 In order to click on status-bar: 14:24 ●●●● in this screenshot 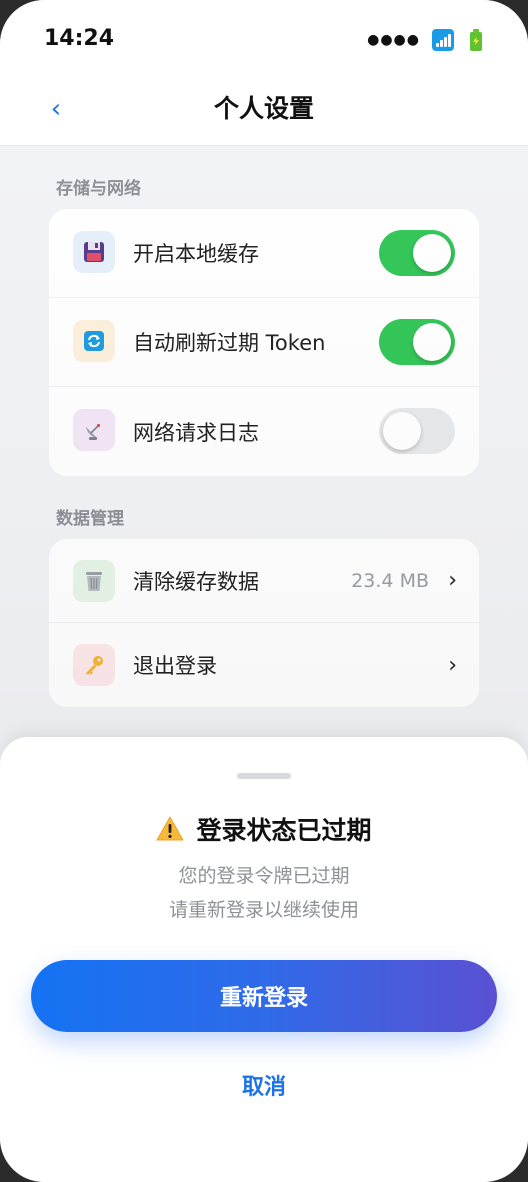, I will do `click(264, 39)`.